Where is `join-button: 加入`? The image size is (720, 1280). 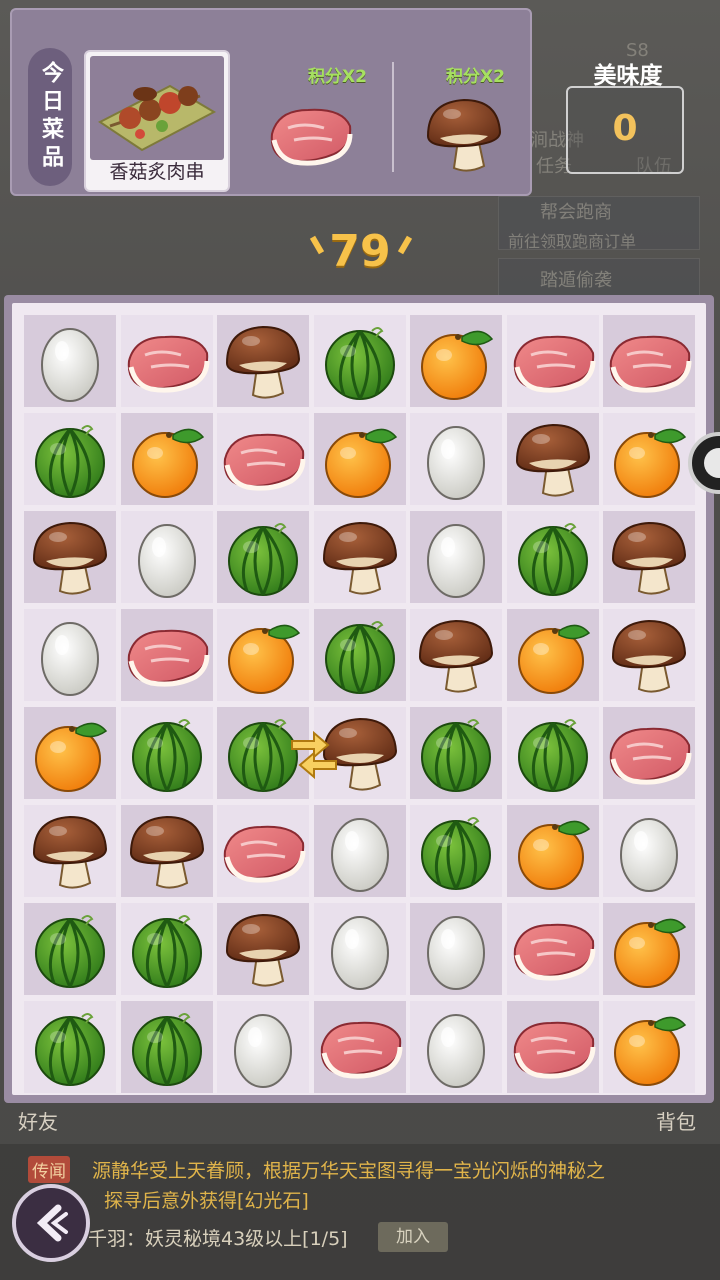
join-button: 加入 is located at coordinates (413, 1237).